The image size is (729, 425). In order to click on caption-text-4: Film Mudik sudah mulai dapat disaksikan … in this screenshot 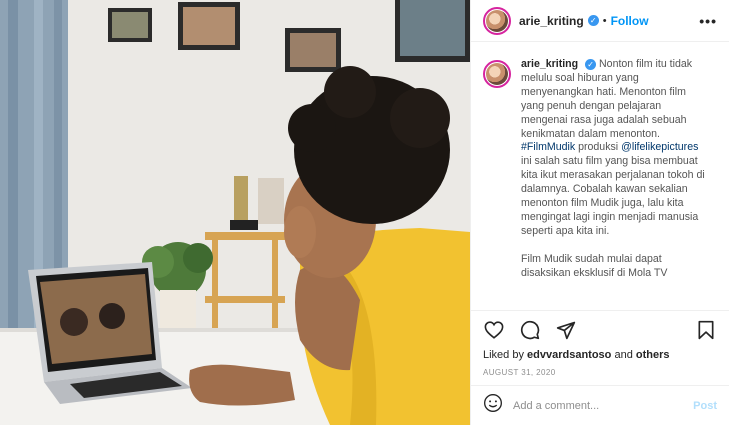, I will do `click(594, 265)`.